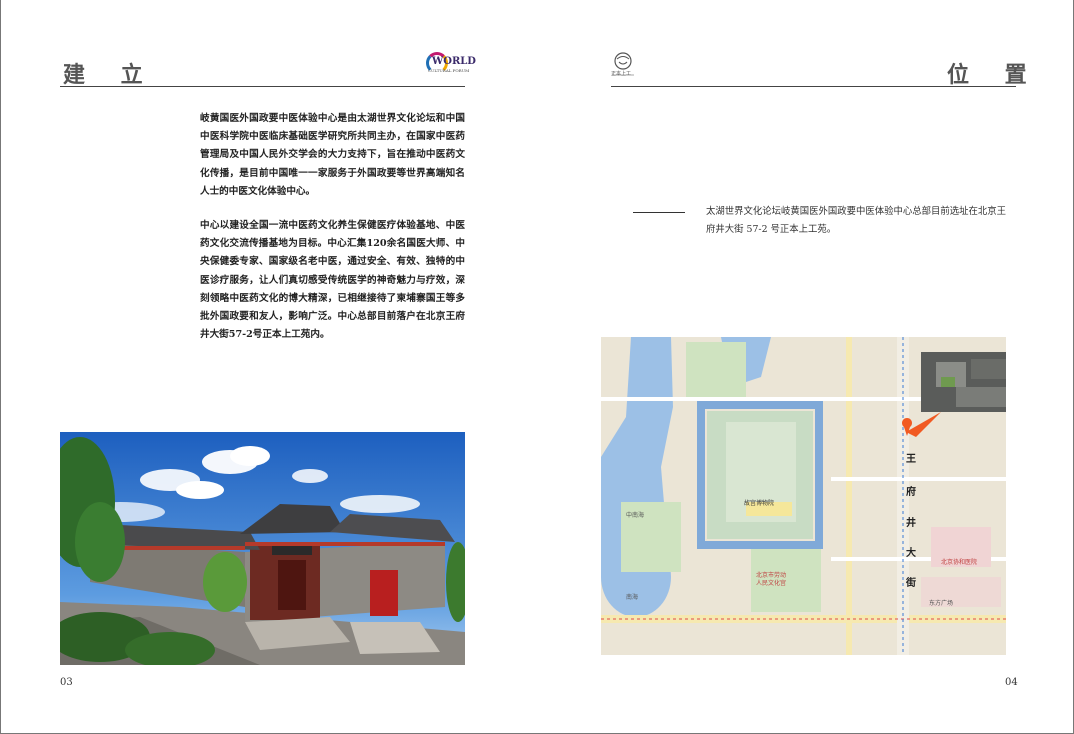 The width and height of the screenshot is (1074, 734). I want to click on svg-text: 府, so click(911, 491).